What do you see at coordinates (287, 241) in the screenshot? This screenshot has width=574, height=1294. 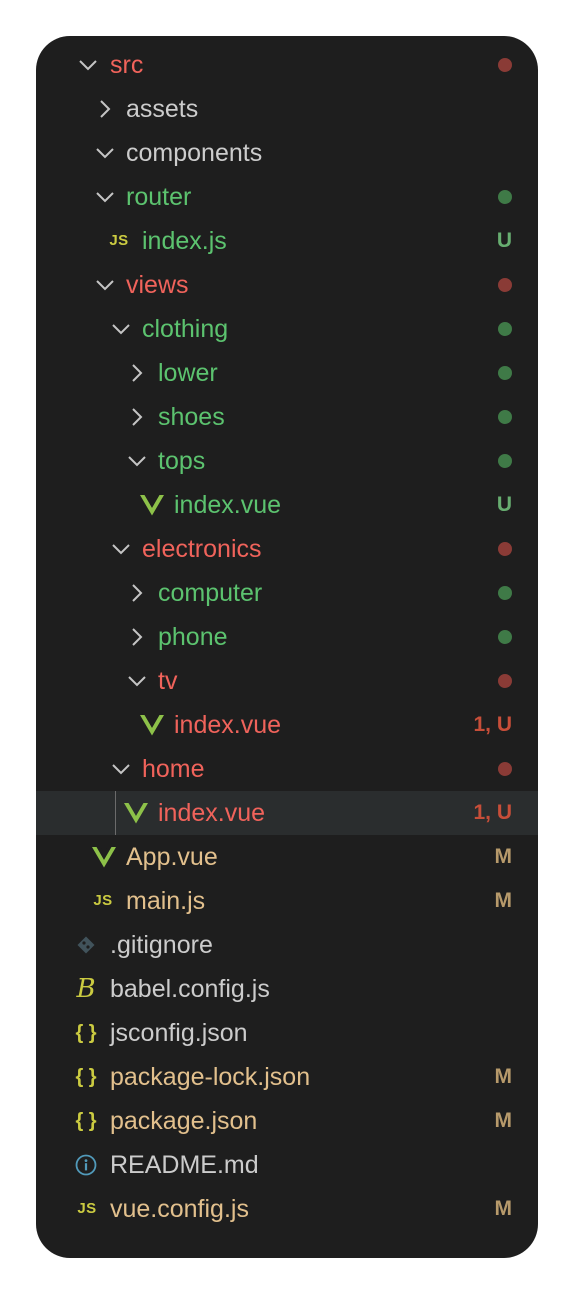 I see `tree-file-router-index-js: JS index.js U` at bounding box center [287, 241].